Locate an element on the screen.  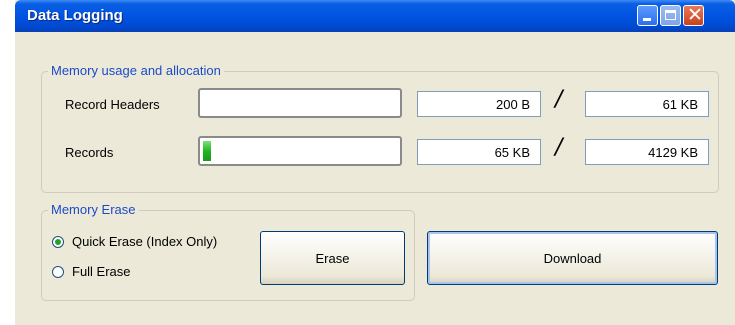
download-button: Download is located at coordinates (572, 258).